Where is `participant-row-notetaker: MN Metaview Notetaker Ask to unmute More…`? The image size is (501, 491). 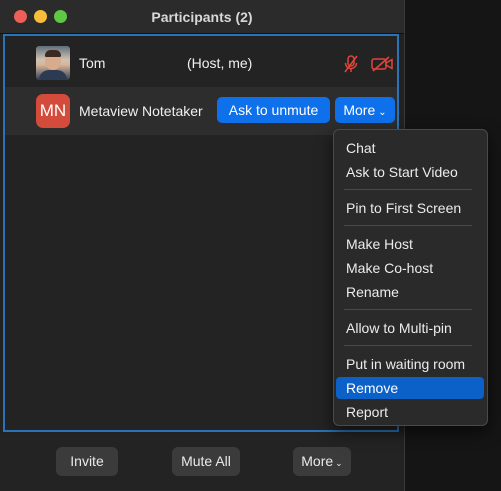
participant-row-notetaker: MN Metaview Notetaker Ask to unmute More… is located at coordinates (201, 111).